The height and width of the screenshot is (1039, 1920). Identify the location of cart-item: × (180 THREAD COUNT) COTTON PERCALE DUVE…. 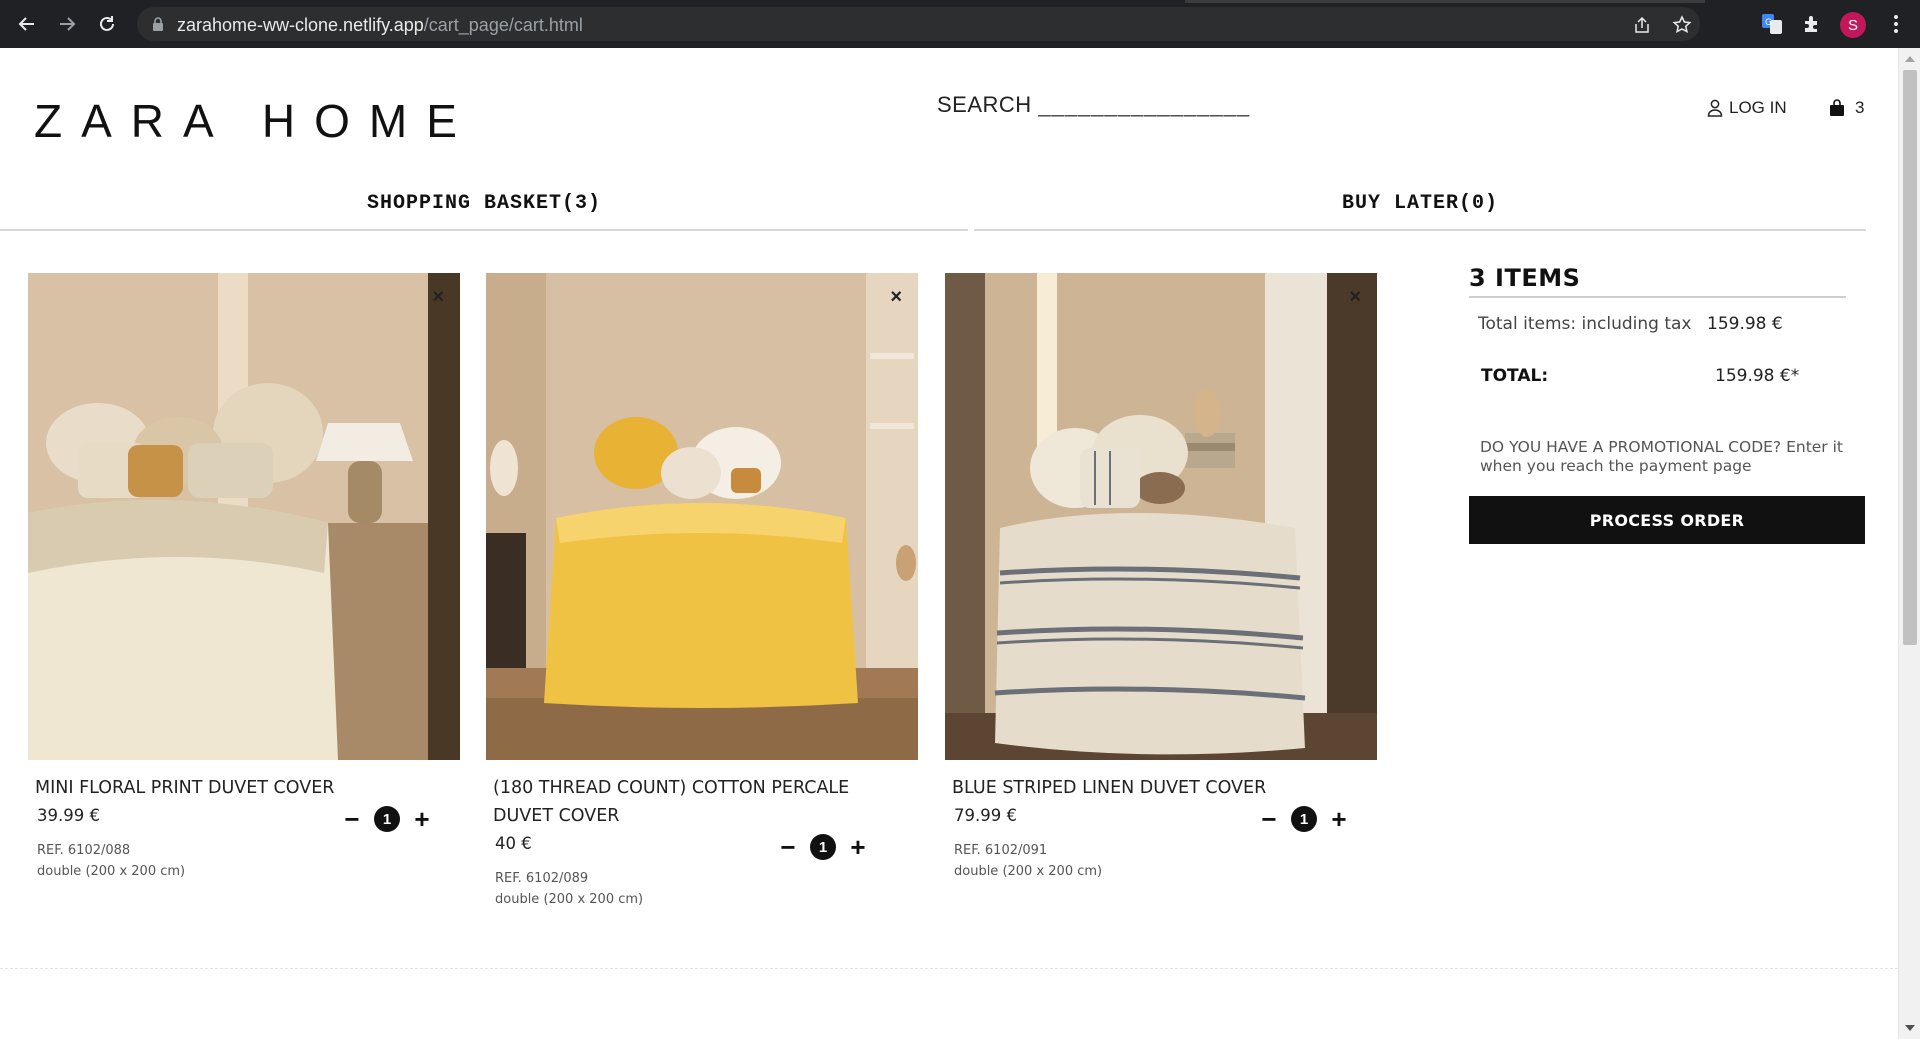
(702, 591).